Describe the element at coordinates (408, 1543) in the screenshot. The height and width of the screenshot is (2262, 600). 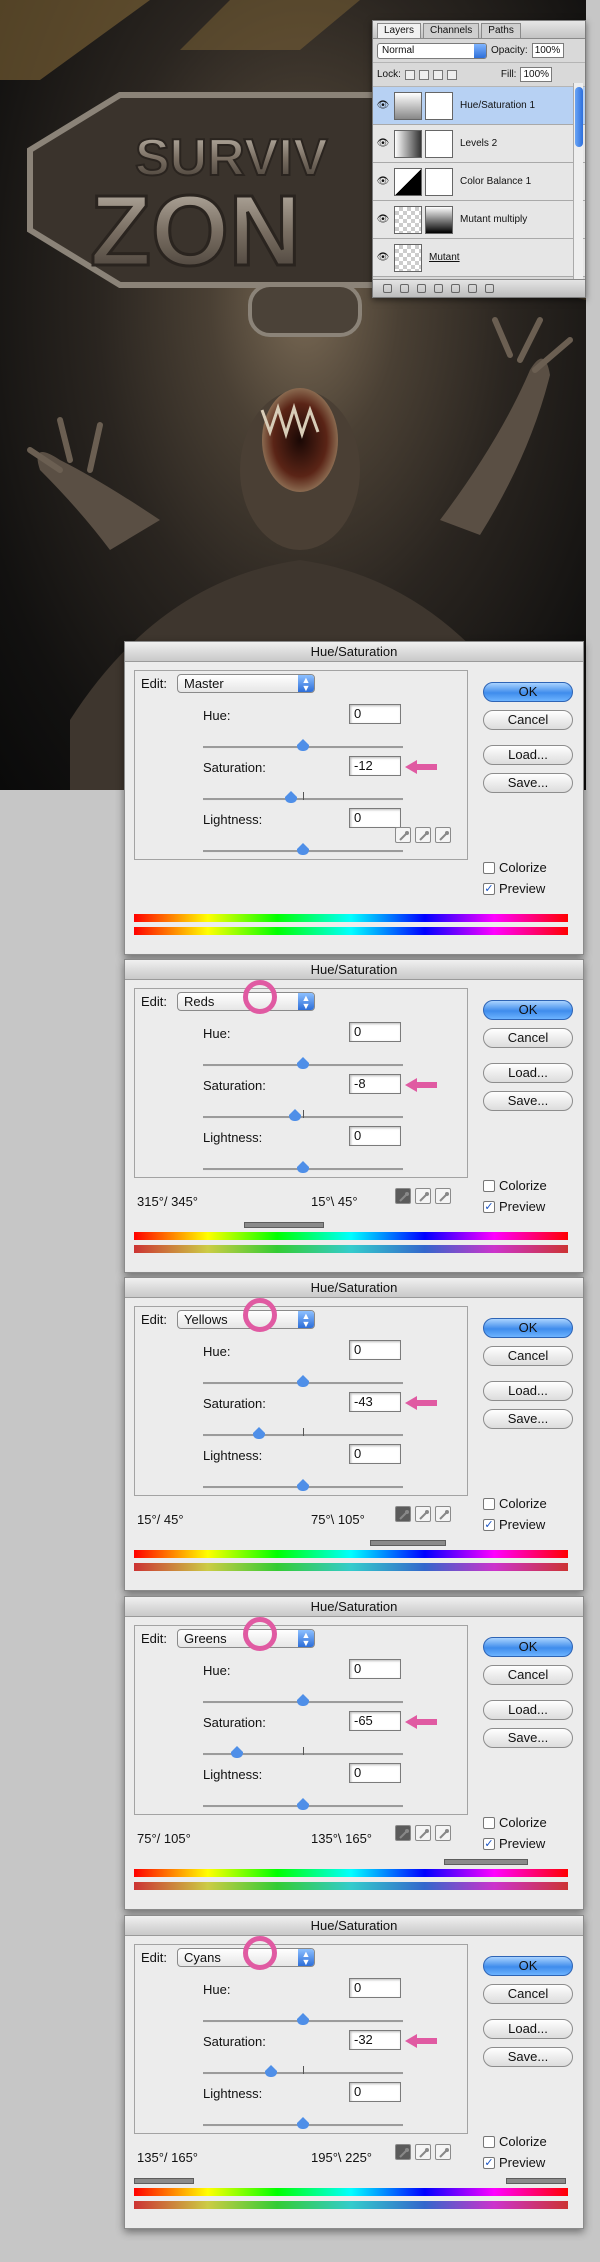
I see `color-range-bar` at that location.